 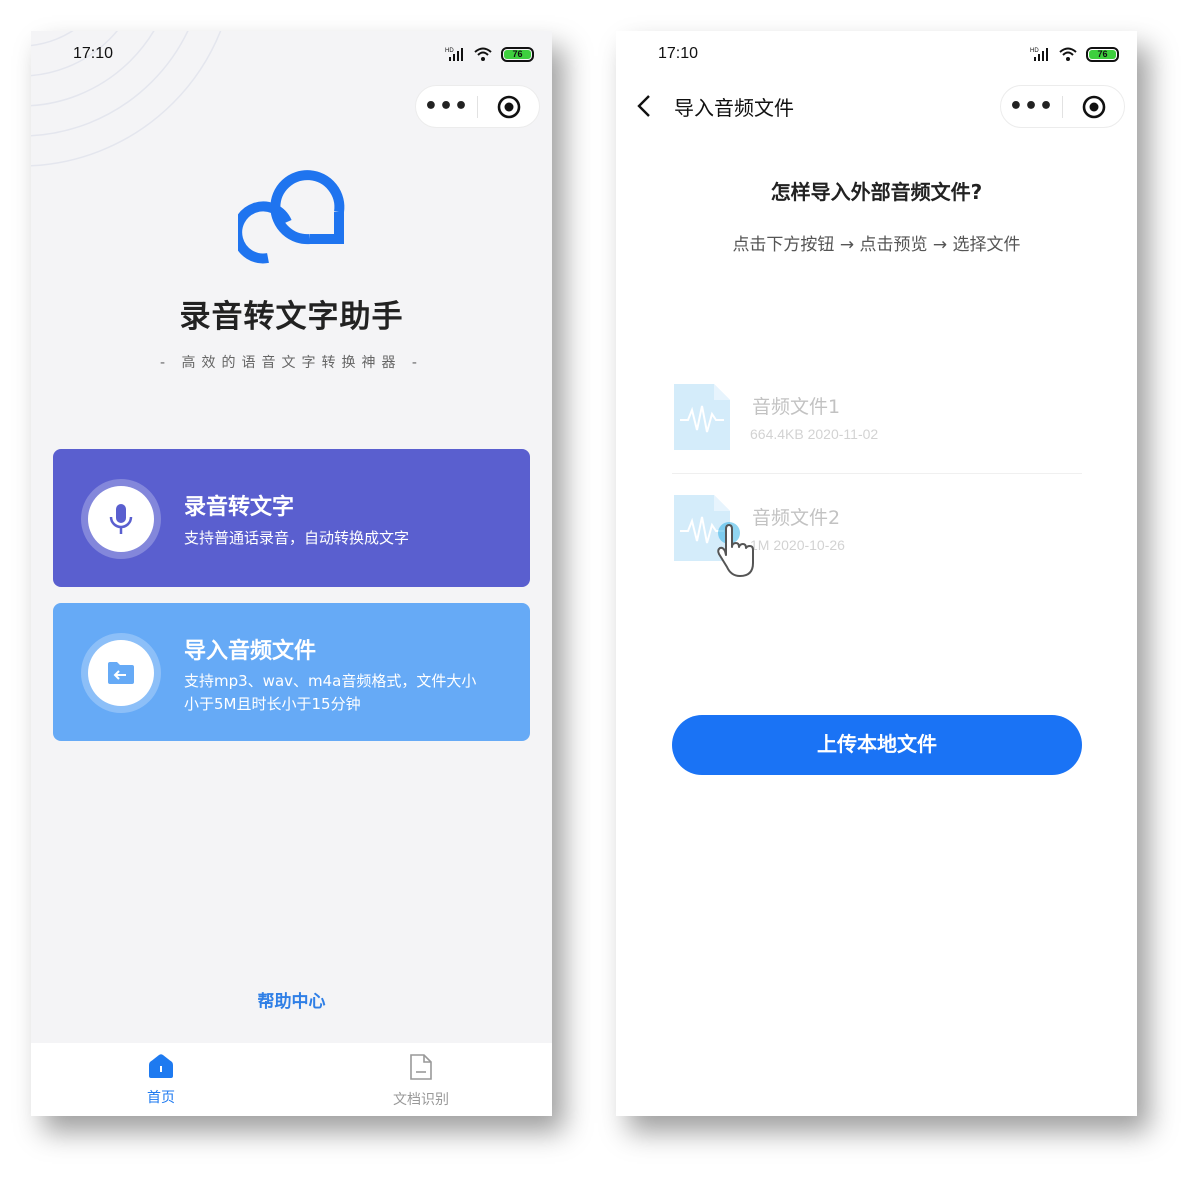 What do you see at coordinates (161, 1080) in the screenshot?
I see `tab-home: 首页` at bounding box center [161, 1080].